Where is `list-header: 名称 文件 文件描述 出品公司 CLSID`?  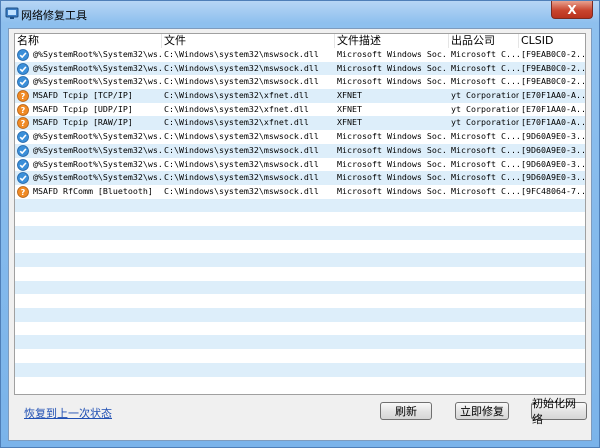
list-header: 名称 文件 文件描述 出品公司 CLSID is located at coordinates (300, 41).